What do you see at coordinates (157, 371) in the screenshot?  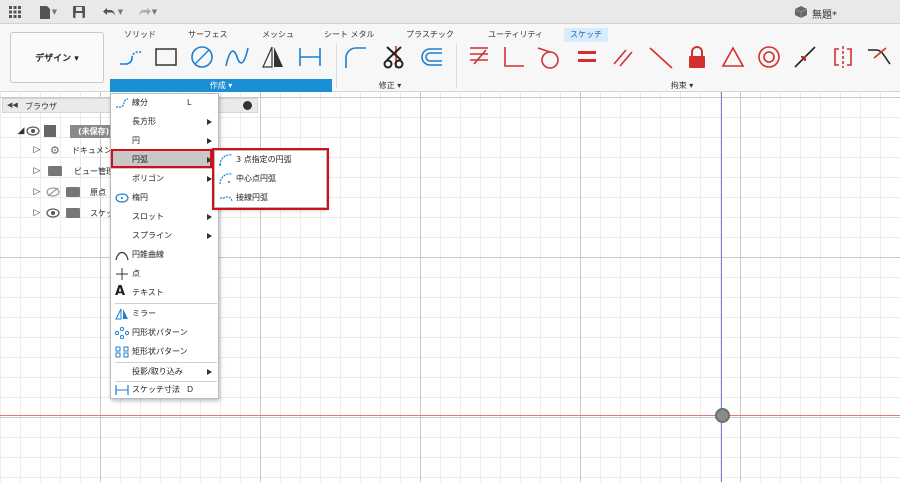 I see `menu-item-label: 投影/取り込み` at bounding box center [157, 371].